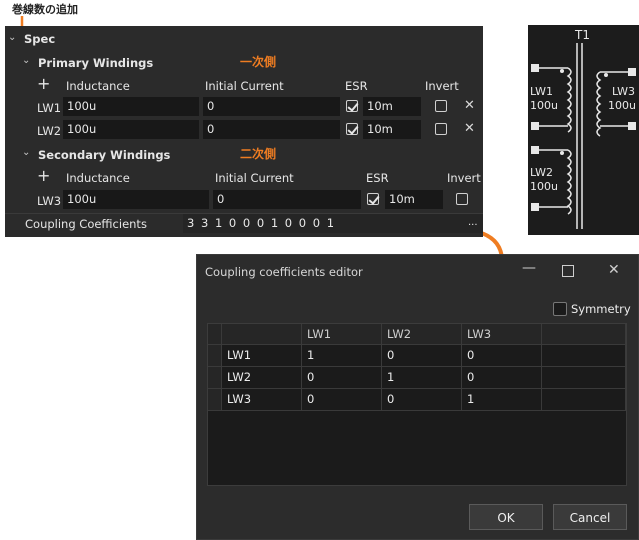  Describe the element at coordinates (333, 223) in the screenshot. I see `coupling-field: 3 3 1 0 0 0 1 0 0 0 1` at that location.